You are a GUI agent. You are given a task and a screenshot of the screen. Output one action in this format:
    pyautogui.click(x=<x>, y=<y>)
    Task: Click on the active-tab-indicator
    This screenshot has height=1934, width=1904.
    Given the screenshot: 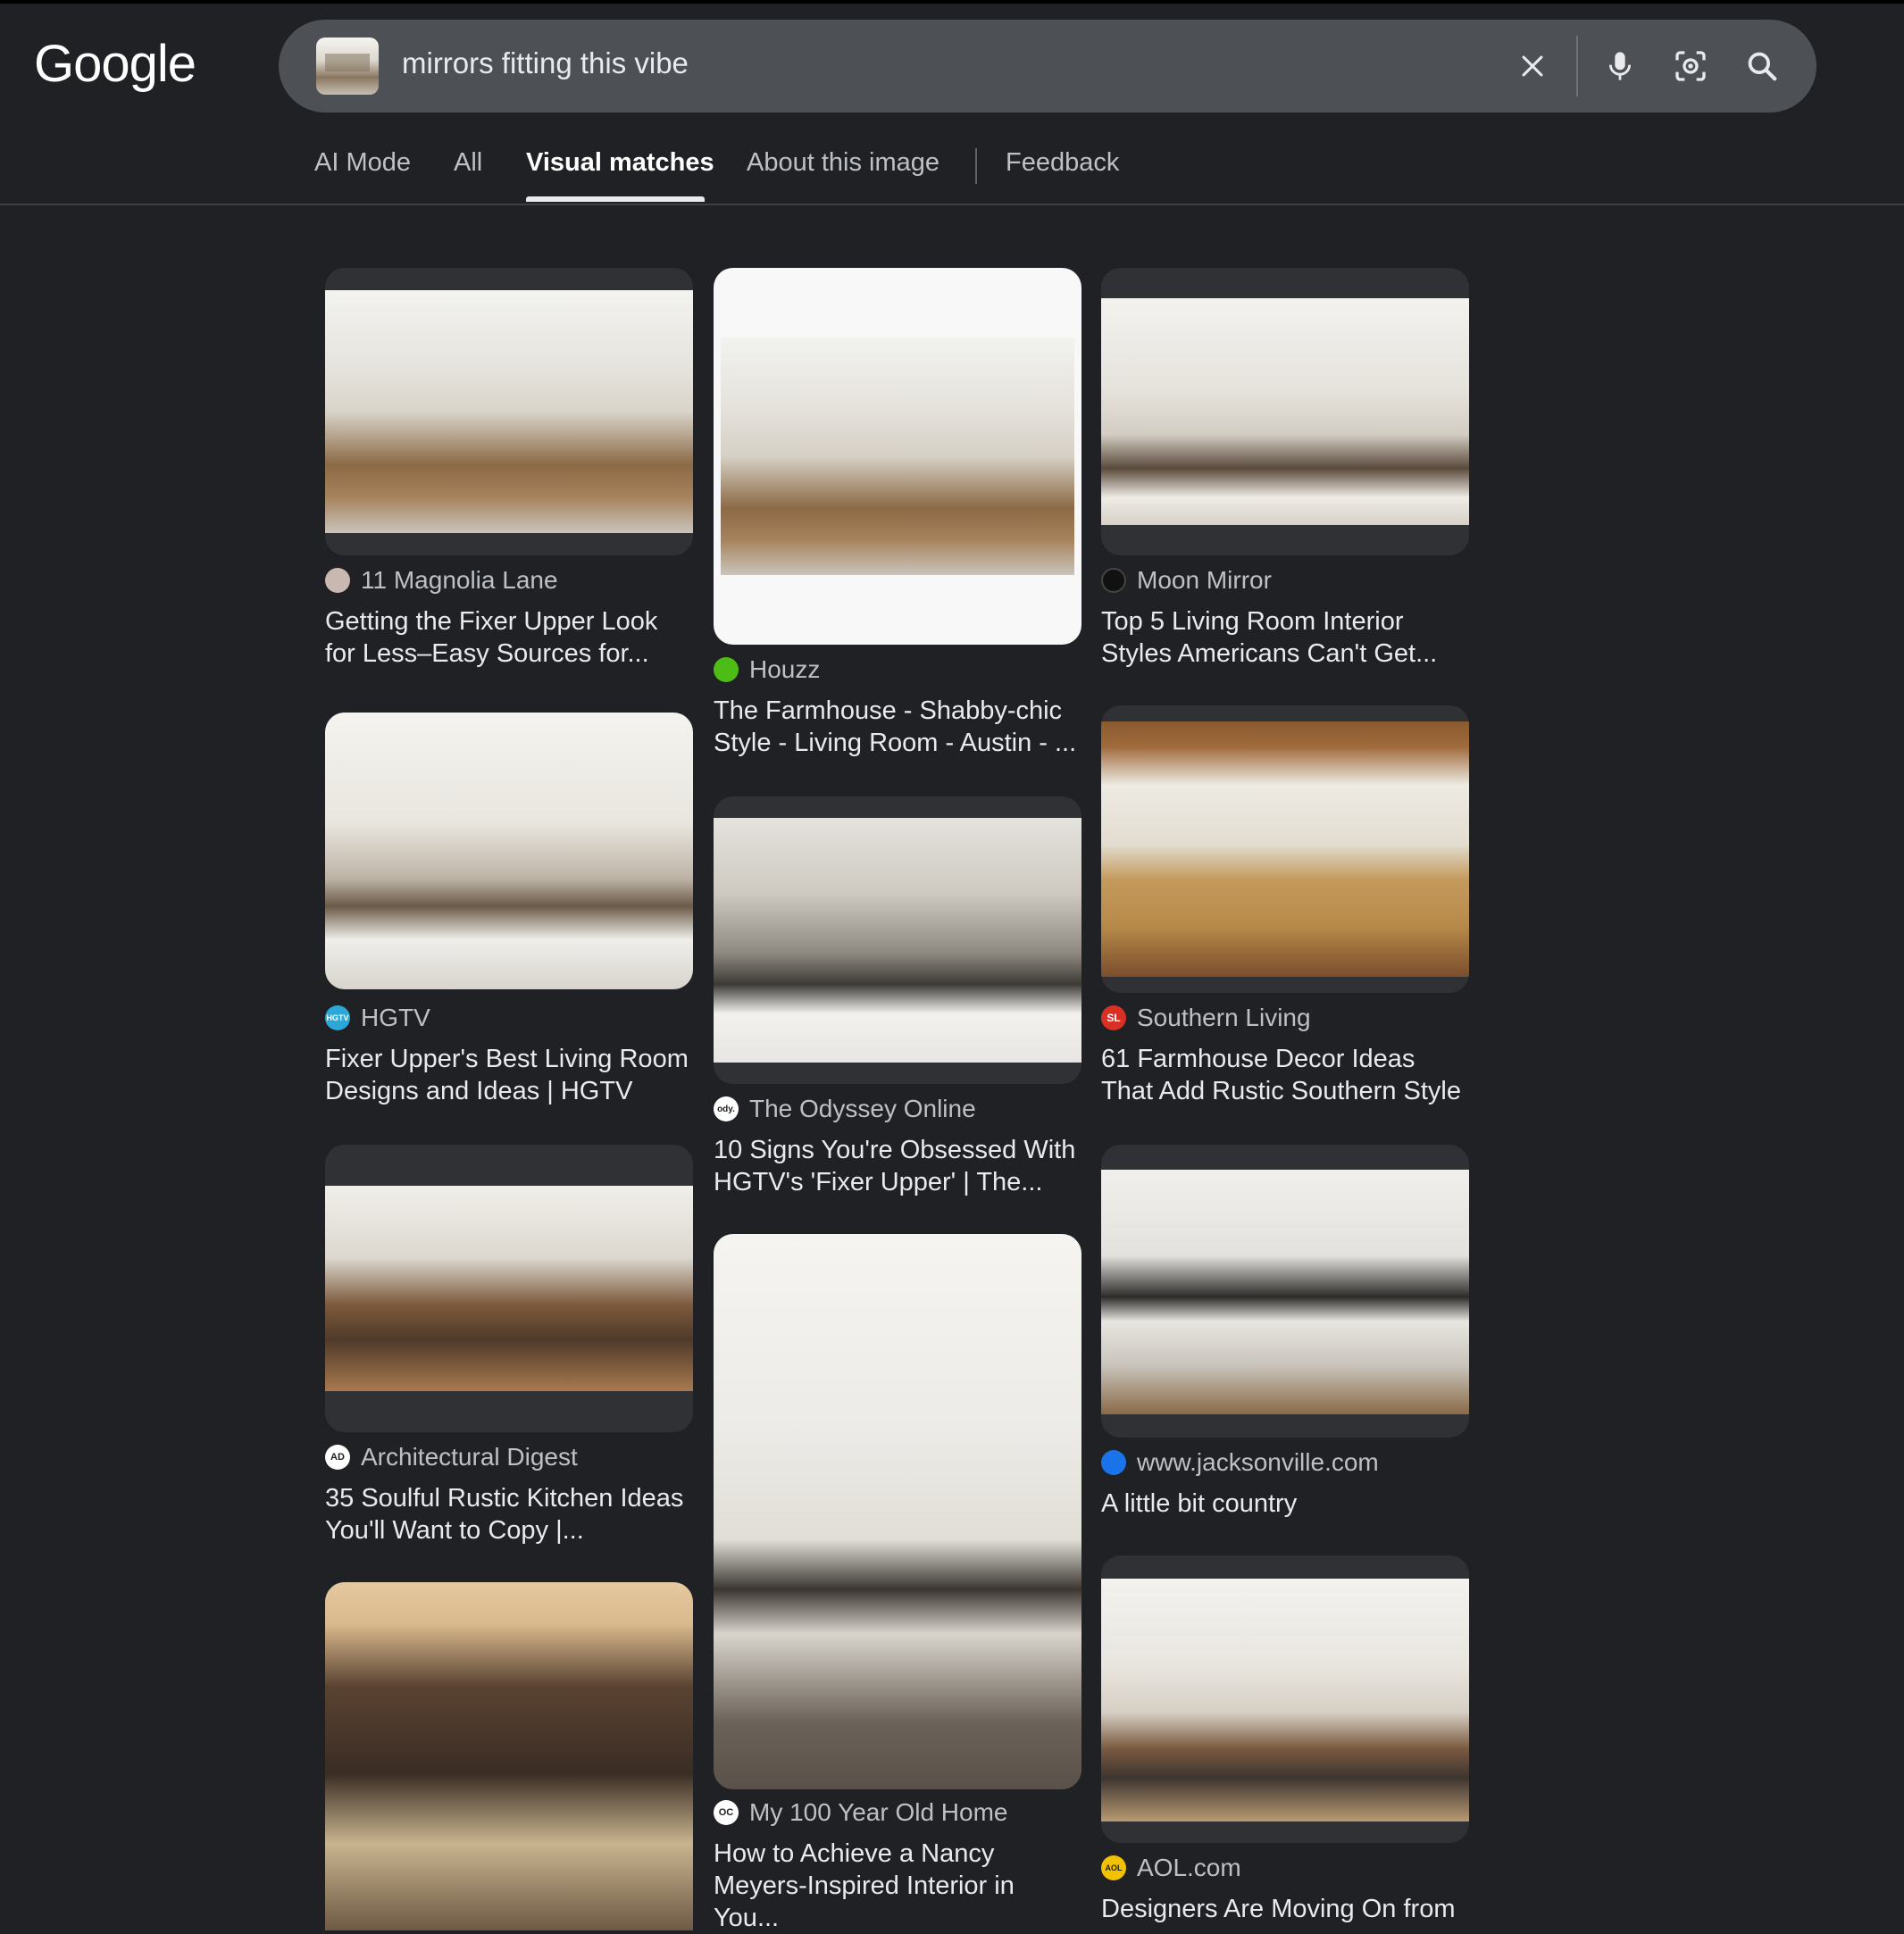 What is the action you would take?
    pyautogui.click(x=615, y=199)
    